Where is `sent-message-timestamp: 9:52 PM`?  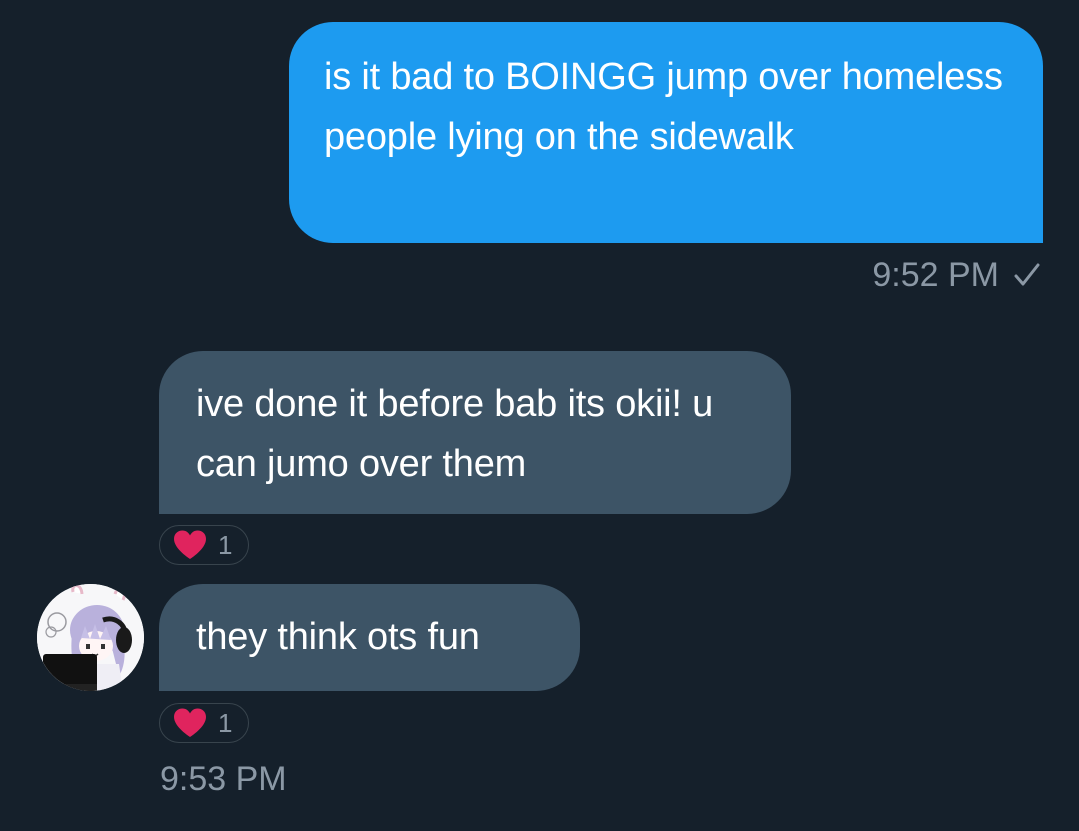
sent-message-timestamp: 9:52 PM is located at coordinates (957, 275).